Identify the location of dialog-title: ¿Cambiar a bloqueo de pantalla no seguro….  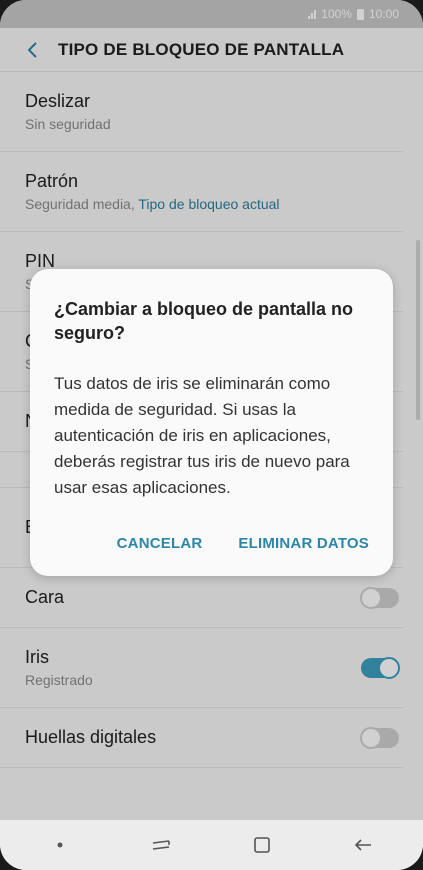
(204, 321).